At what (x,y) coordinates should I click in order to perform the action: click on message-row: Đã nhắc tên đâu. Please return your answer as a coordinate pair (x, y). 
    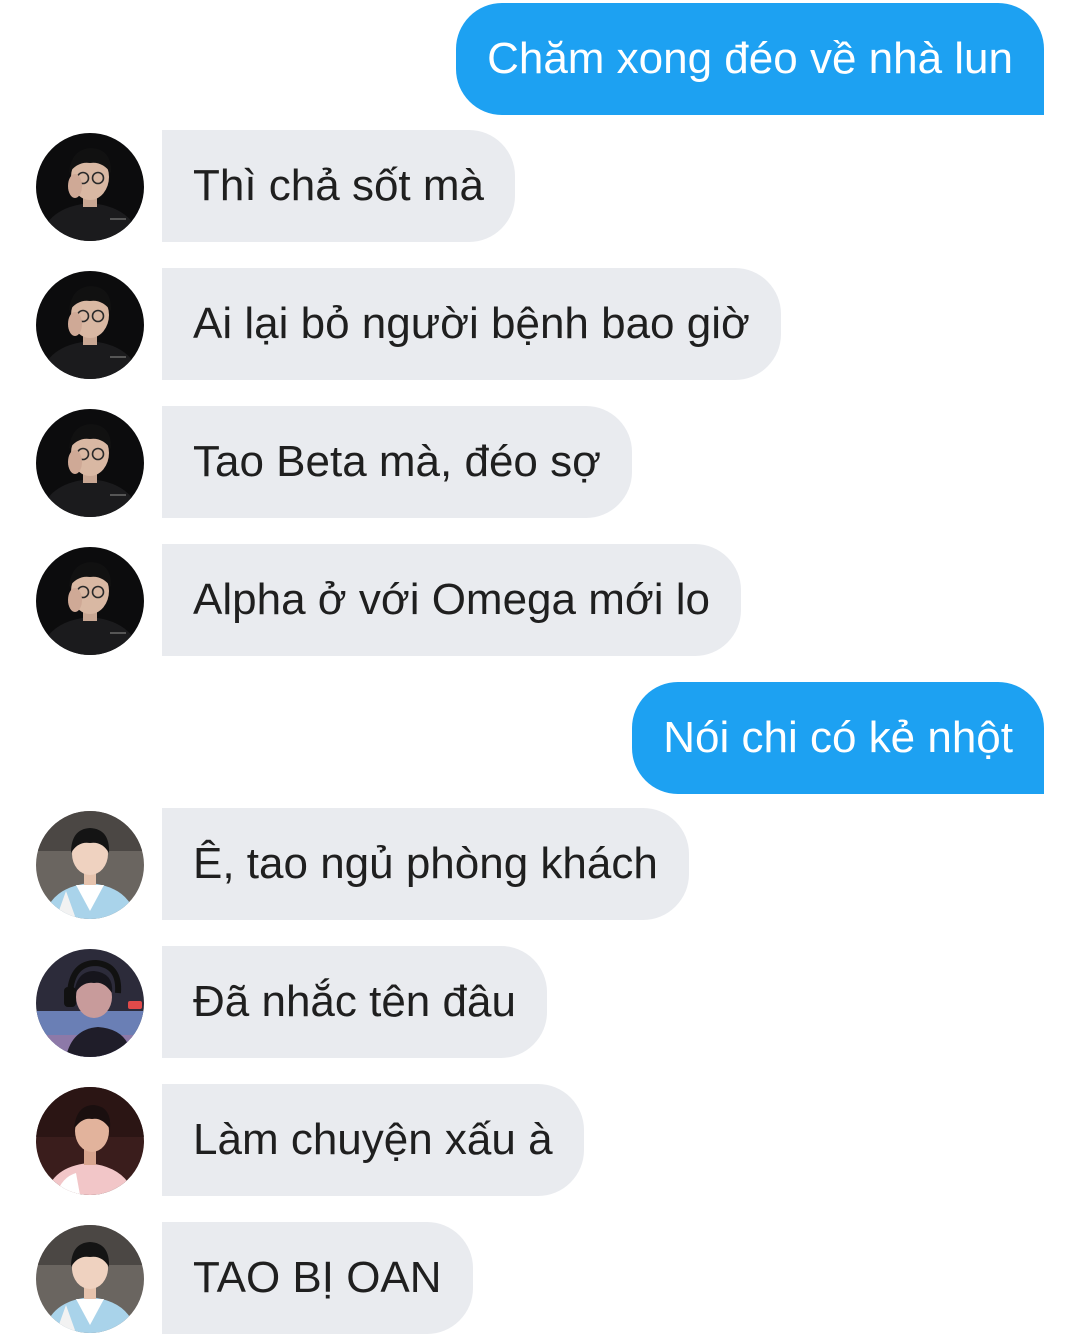
    Looking at the image, I should click on (540, 1002).